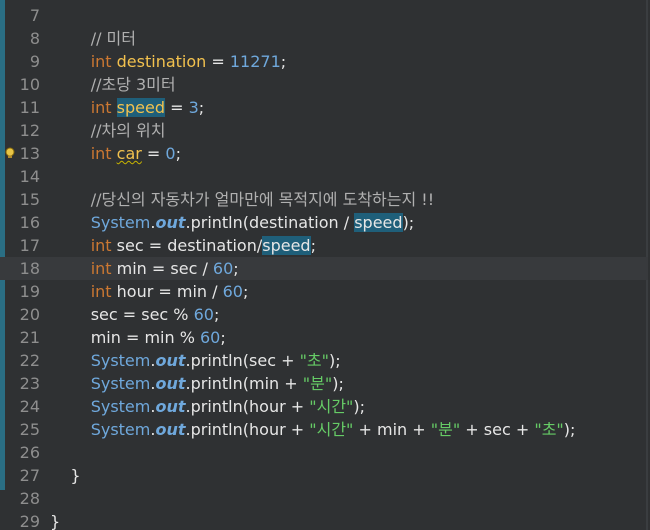 Image resolution: width=650 pixels, height=530 pixels. Describe the element at coordinates (29, 406) in the screenshot. I see `line-number: 24` at that location.